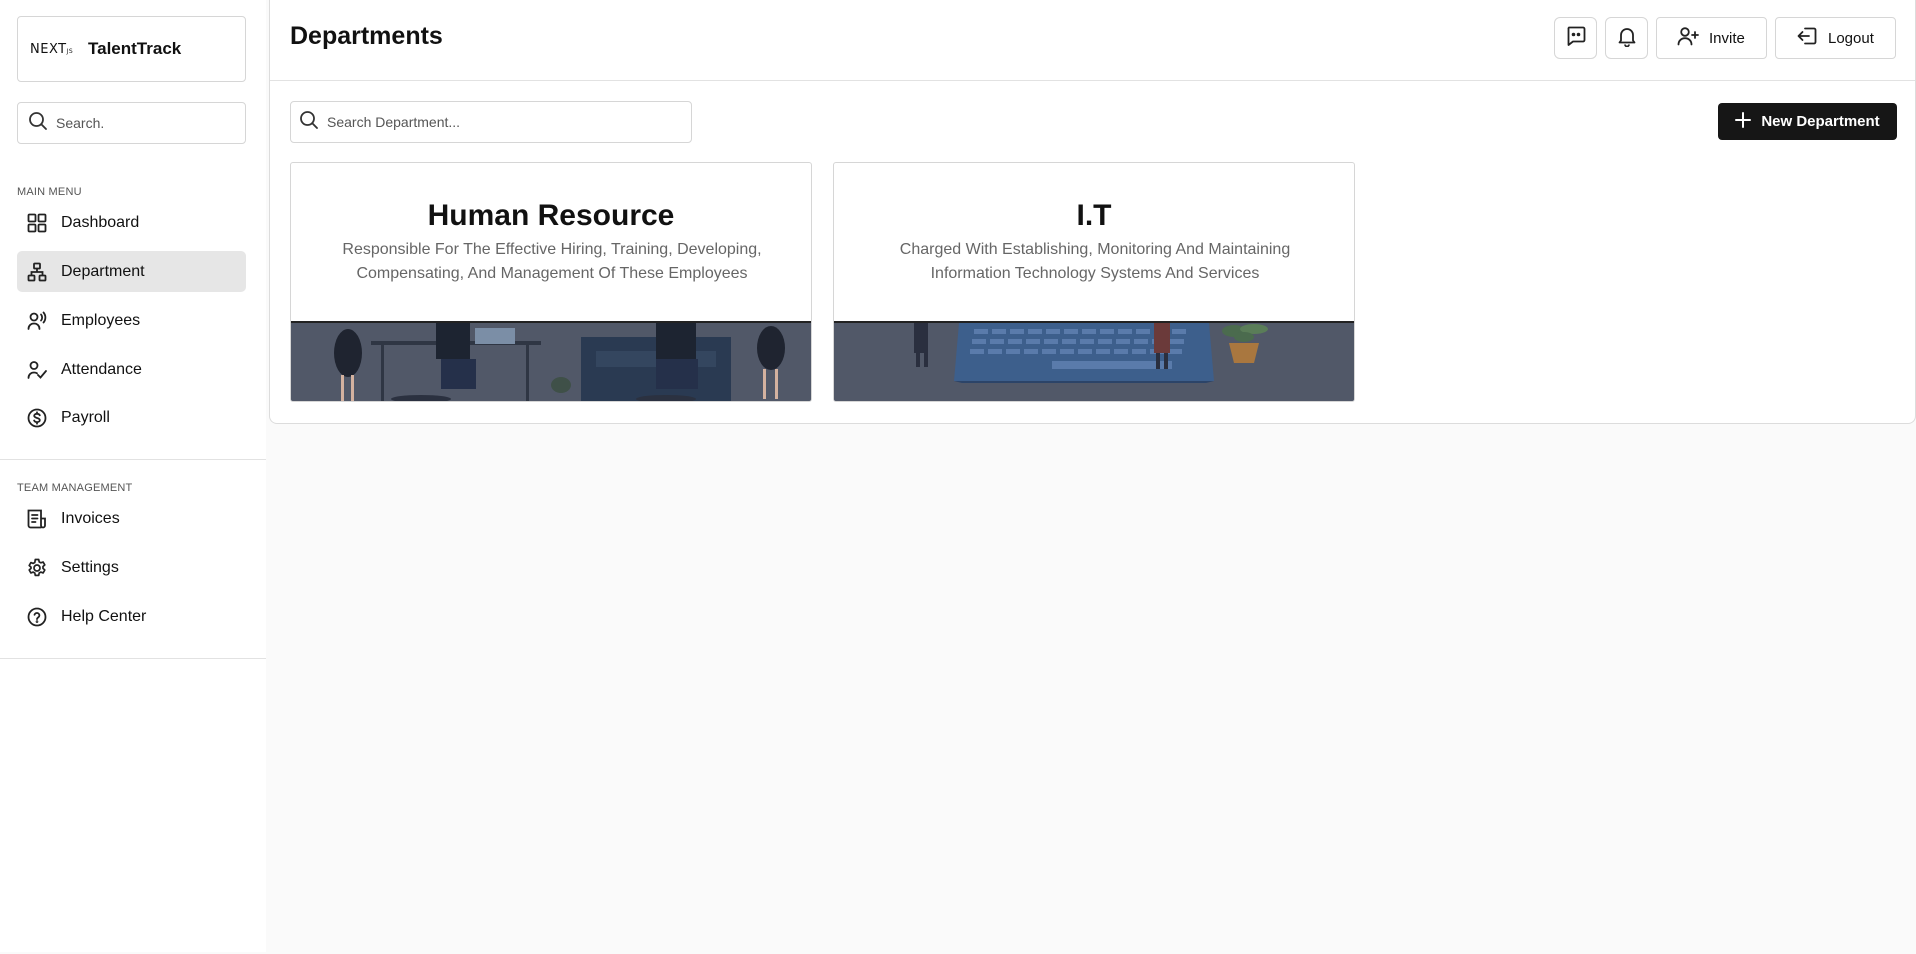 The image size is (1916, 954). What do you see at coordinates (1727, 38) in the screenshot?
I see `invite-label: Invite` at bounding box center [1727, 38].